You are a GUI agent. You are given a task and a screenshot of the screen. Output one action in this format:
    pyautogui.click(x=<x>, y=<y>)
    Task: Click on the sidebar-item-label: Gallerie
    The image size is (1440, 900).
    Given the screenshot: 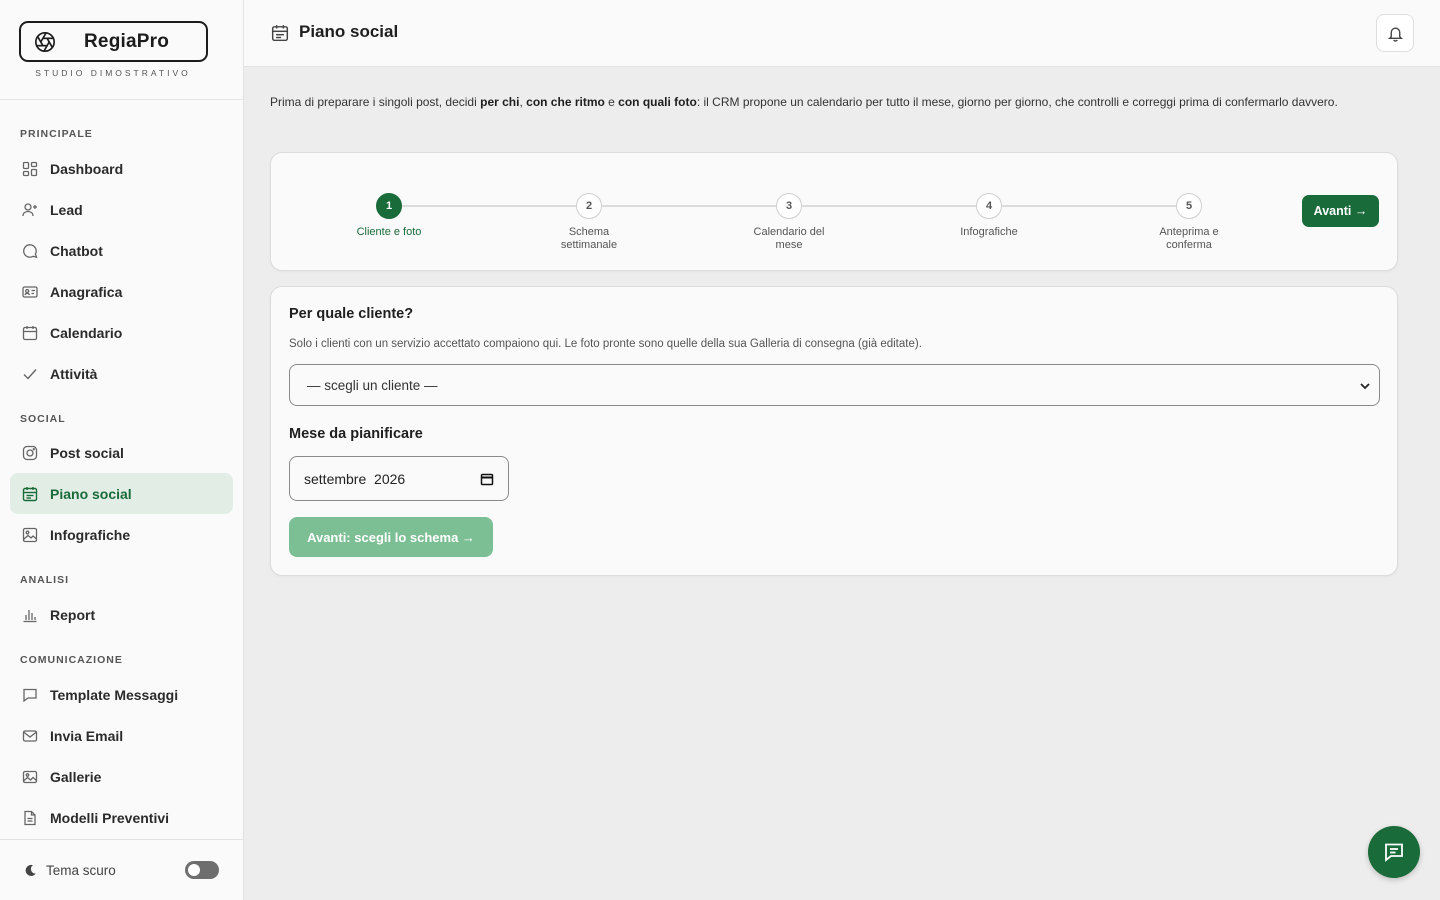 What is the action you would take?
    pyautogui.click(x=76, y=776)
    